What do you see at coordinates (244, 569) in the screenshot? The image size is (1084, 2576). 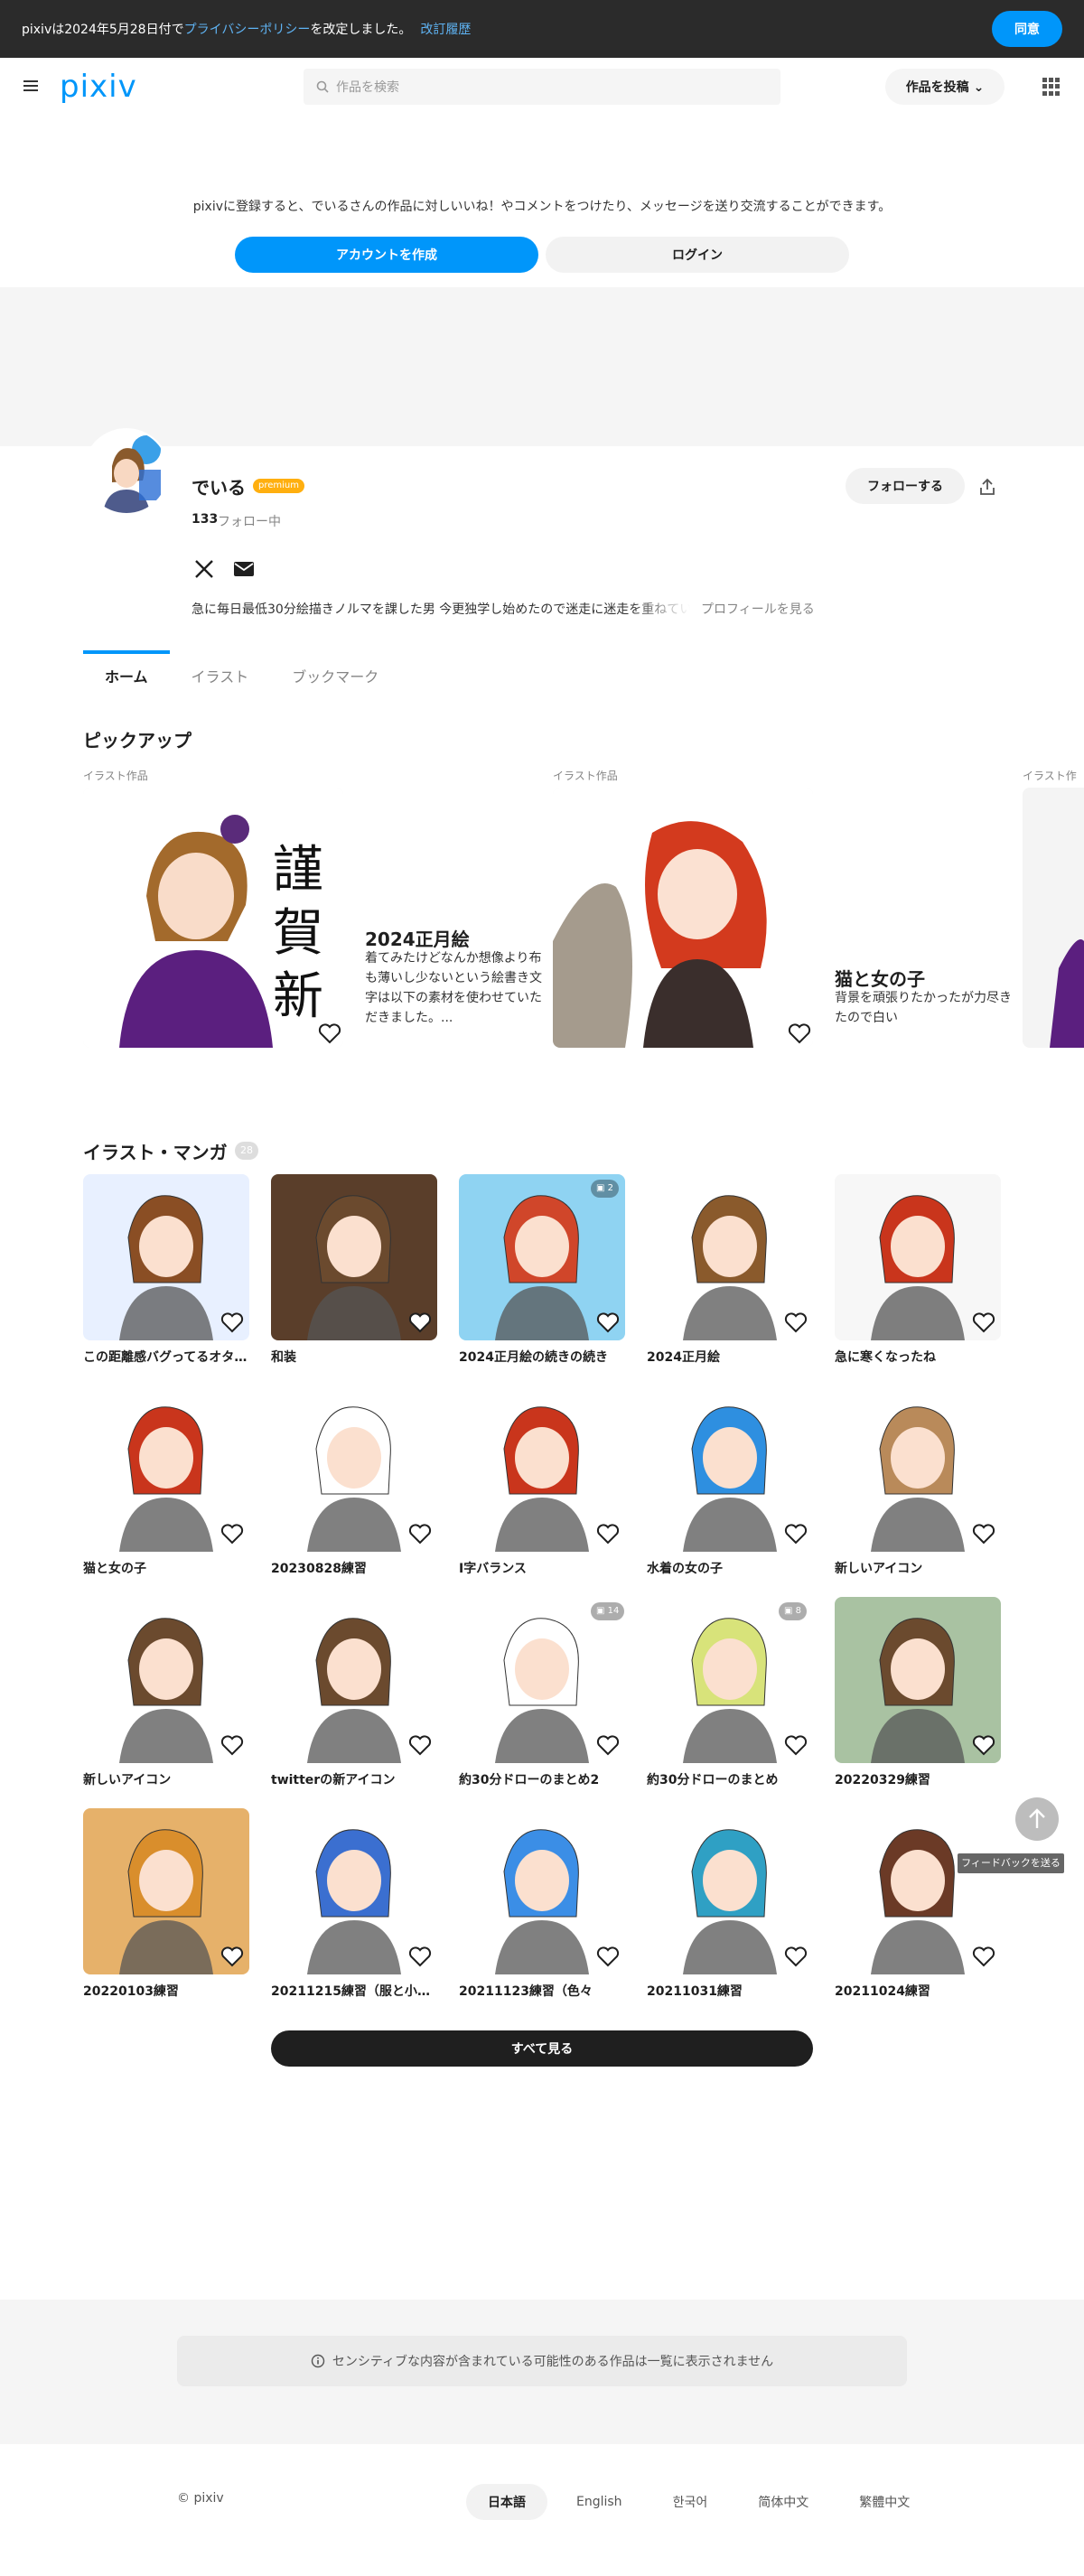 I see `mail-icon` at bounding box center [244, 569].